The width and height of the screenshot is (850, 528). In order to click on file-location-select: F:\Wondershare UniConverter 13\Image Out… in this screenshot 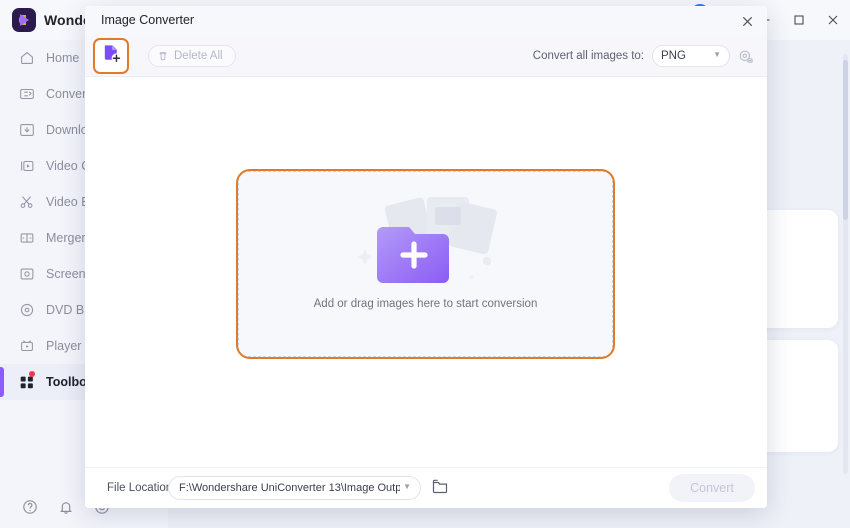, I will do `click(294, 488)`.